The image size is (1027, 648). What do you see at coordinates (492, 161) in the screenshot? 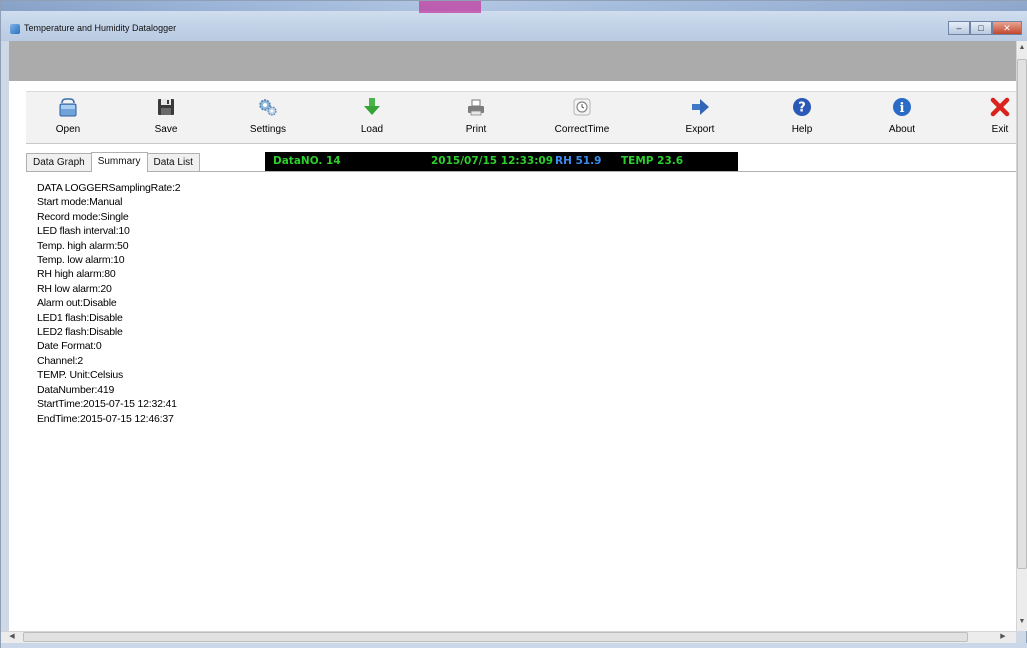
I see `status-datetime: 2015/07/15 12:33:09` at bounding box center [492, 161].